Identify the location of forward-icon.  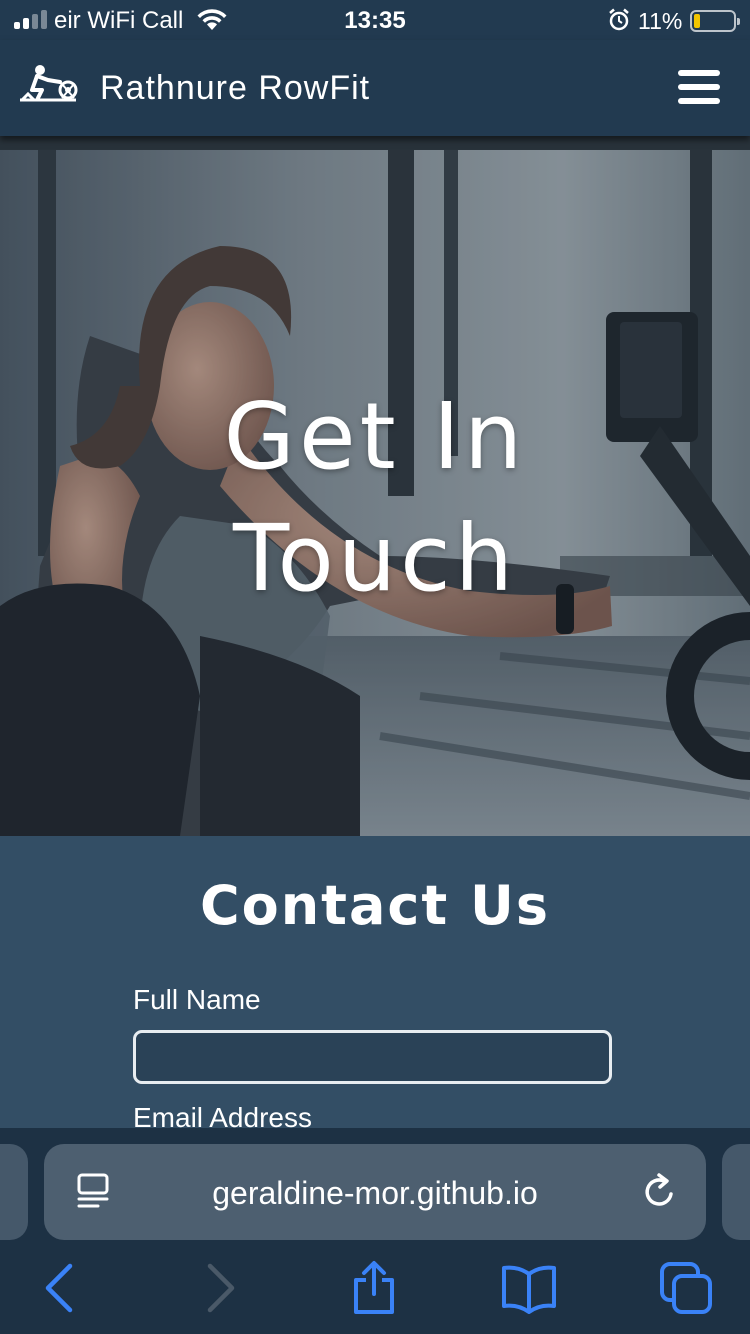
(220, 1288).